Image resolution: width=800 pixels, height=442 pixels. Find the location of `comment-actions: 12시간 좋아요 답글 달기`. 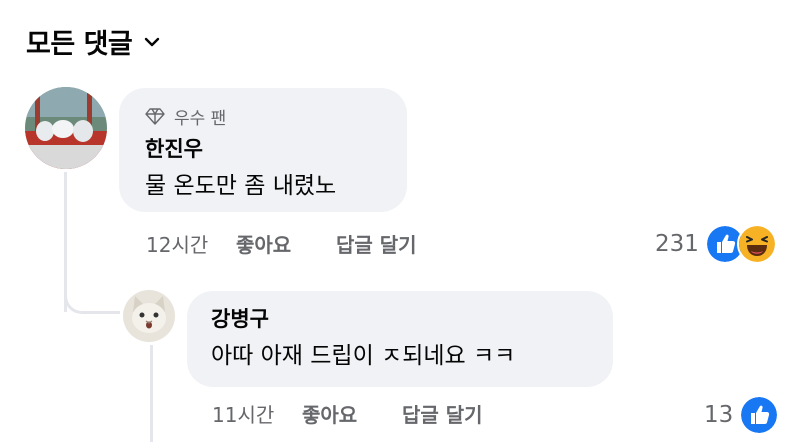

comment-actions: 12시간 좋아요 답글 달기 is located at coordinates (281, 243).